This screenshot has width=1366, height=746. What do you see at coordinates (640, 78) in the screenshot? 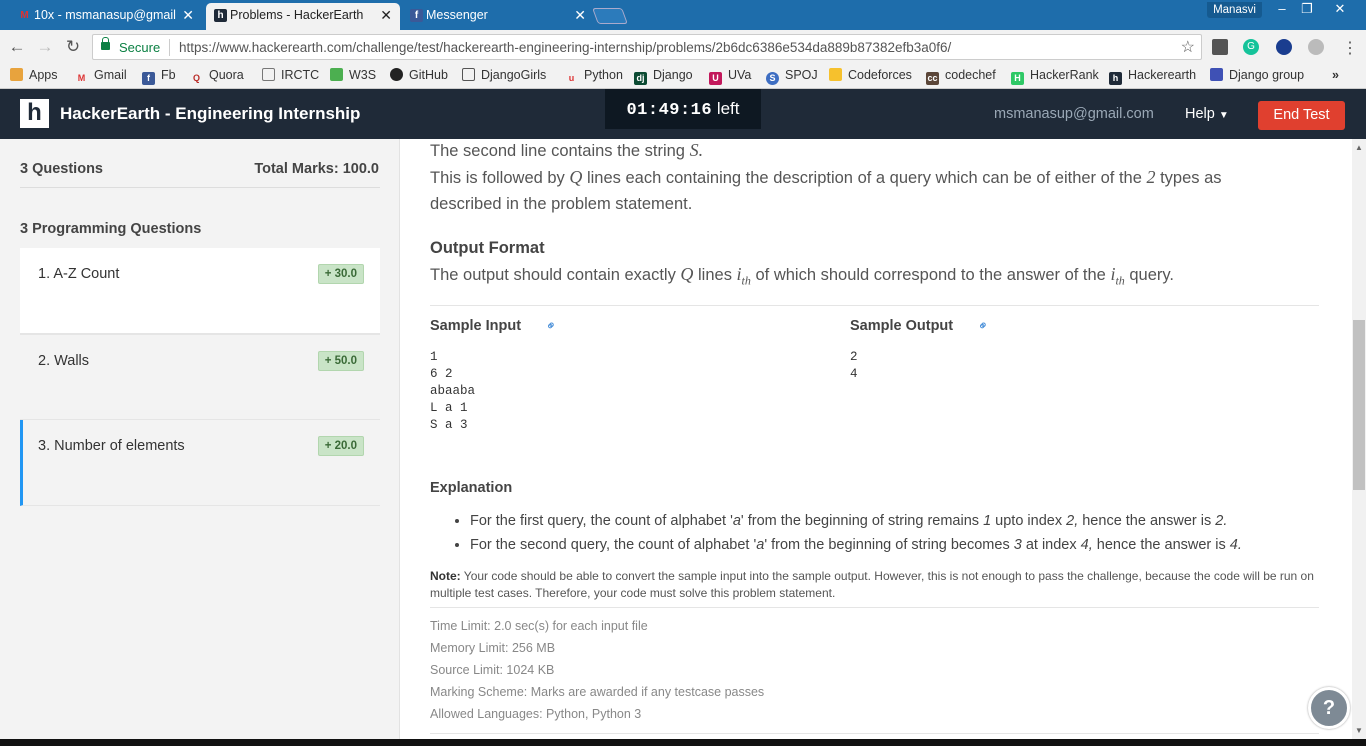
I see `django-icon: dj` at bounding box center [640, 78].